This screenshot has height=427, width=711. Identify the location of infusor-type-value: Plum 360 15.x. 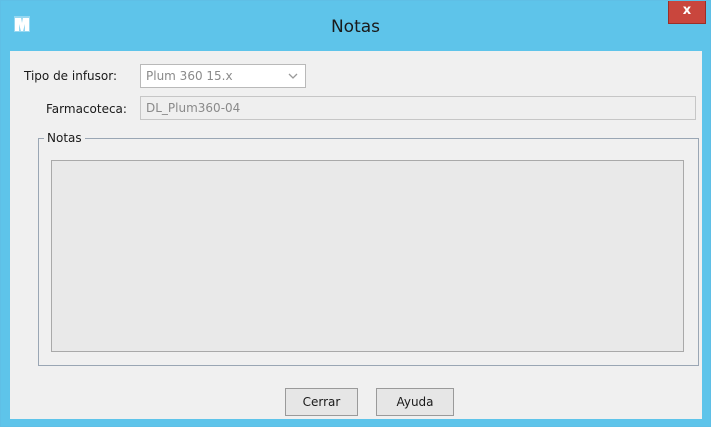
(189, 76).